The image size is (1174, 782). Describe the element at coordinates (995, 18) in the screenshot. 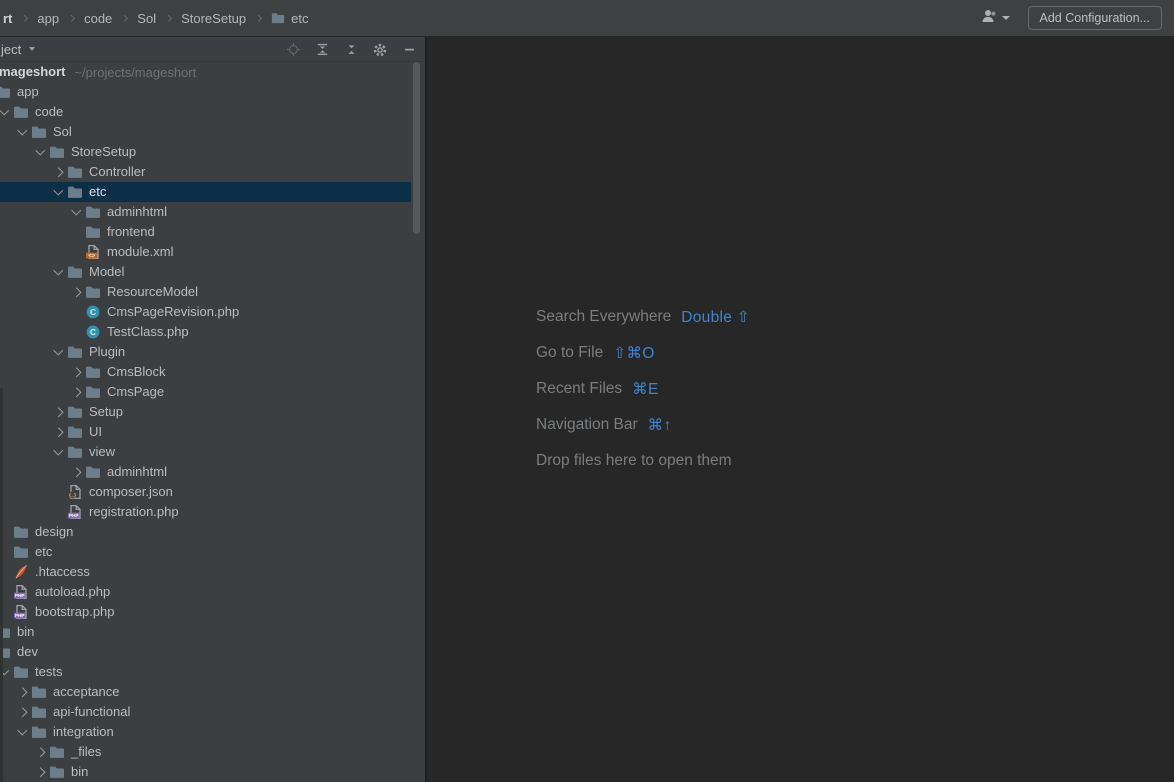

I see `user-menu` at that location.